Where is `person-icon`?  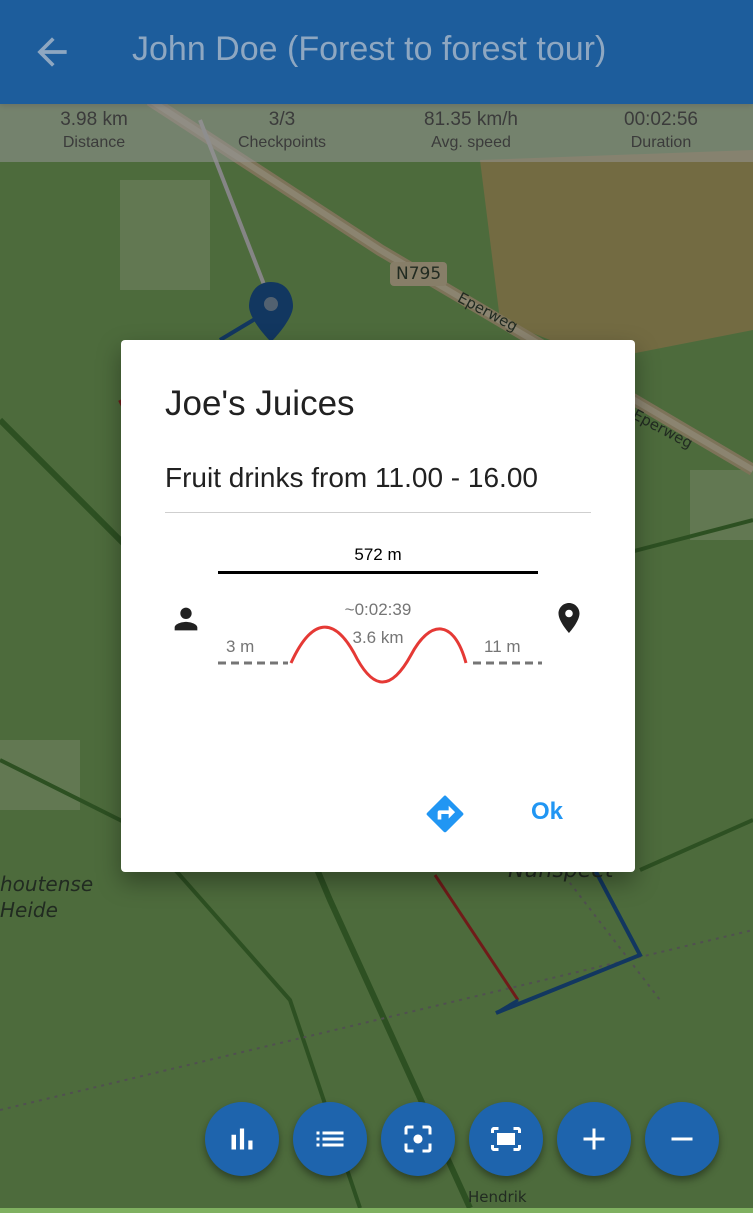
person-icon is located at coordinates (186, 619).